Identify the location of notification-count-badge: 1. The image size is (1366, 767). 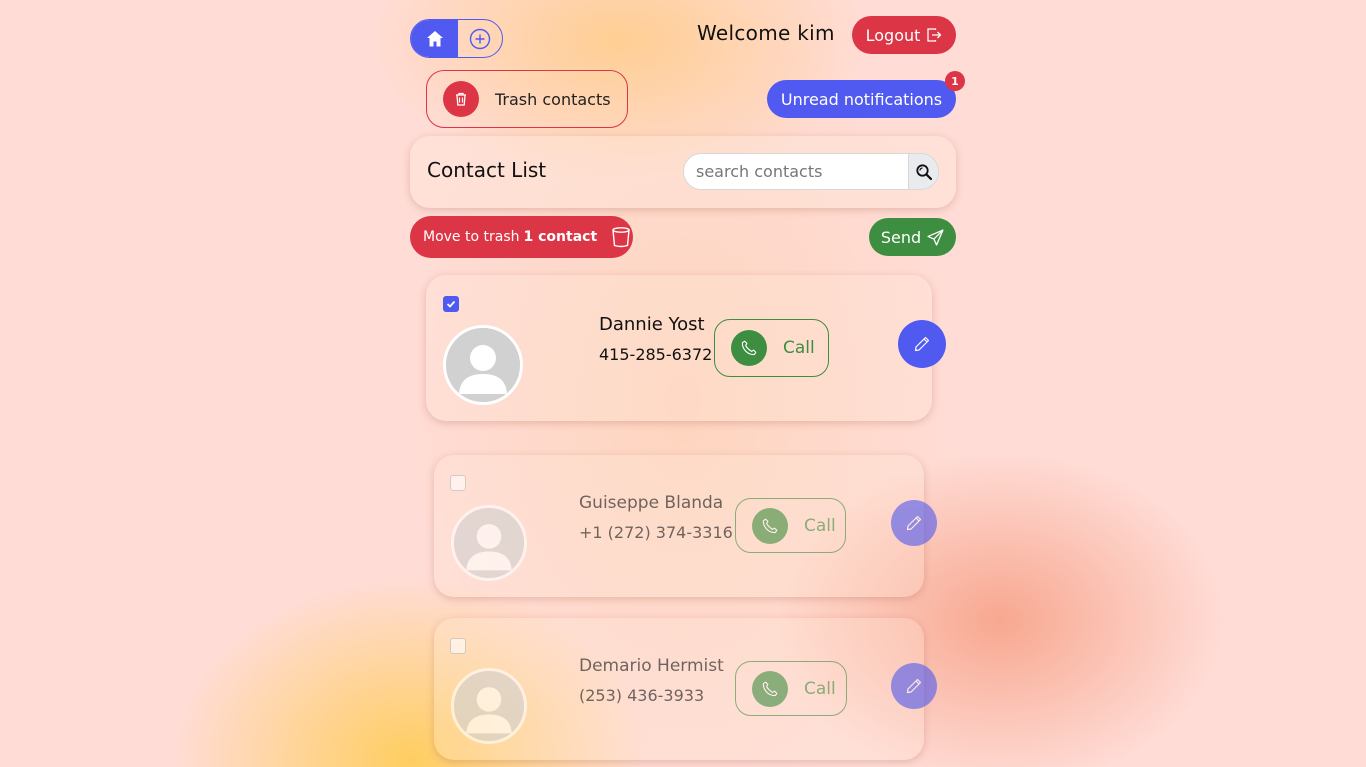
(955, 81).